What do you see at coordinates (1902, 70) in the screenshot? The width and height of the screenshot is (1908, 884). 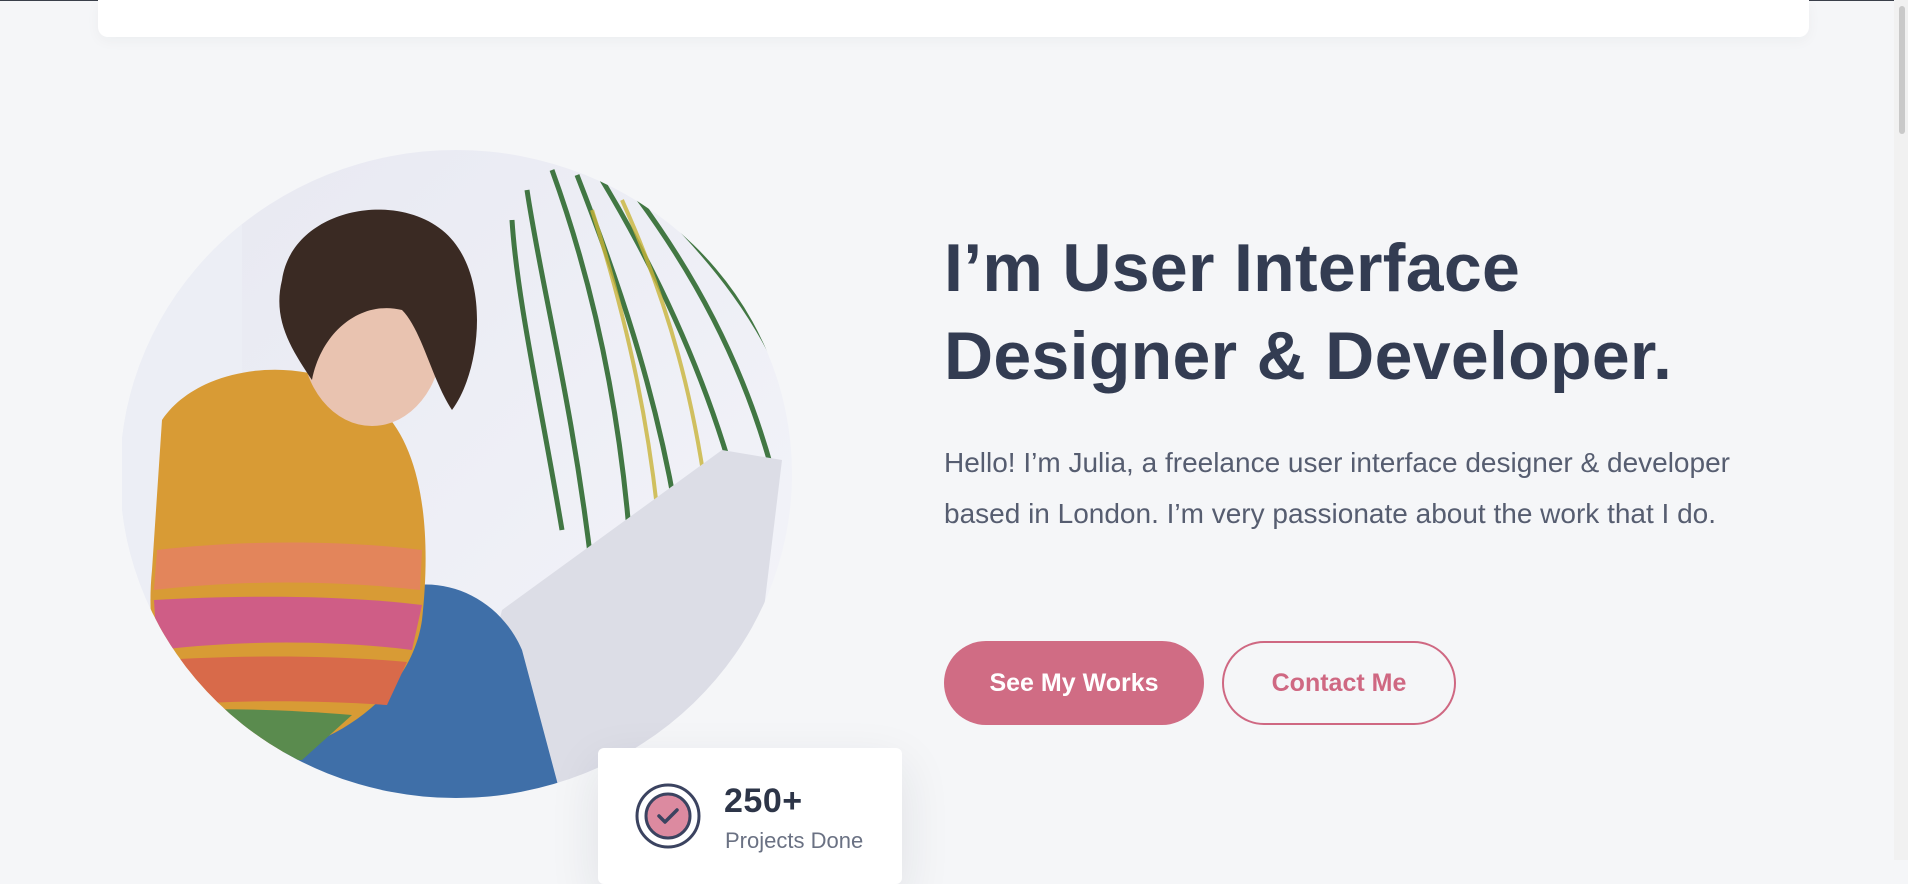 I see `scrollbar-thumb` at bounding box center [1902, 70].